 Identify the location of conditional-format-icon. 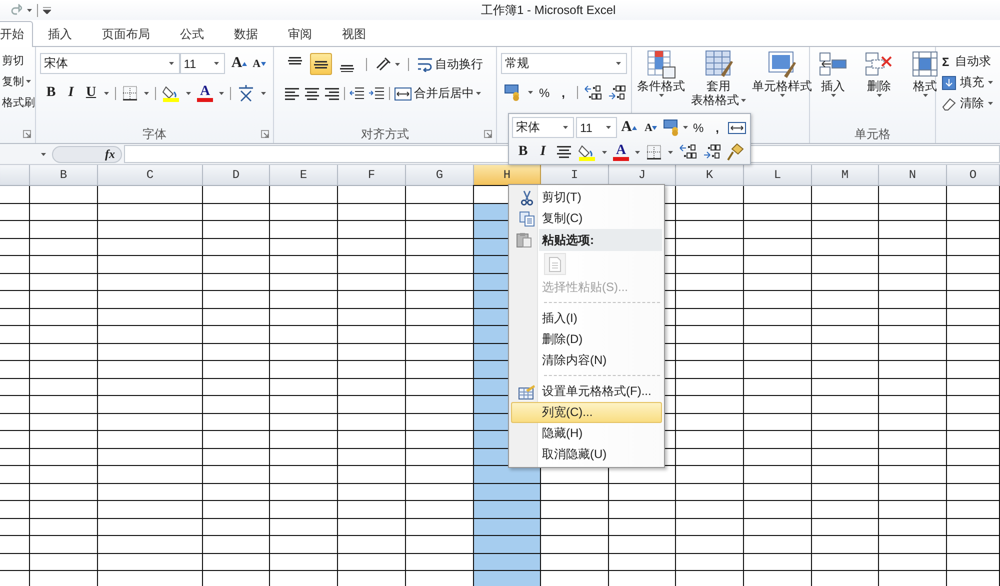
(661, 64).